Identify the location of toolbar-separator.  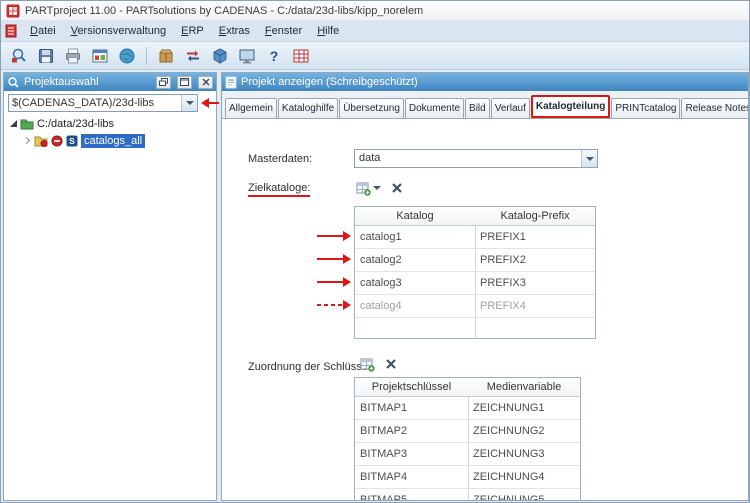
(146, 55).